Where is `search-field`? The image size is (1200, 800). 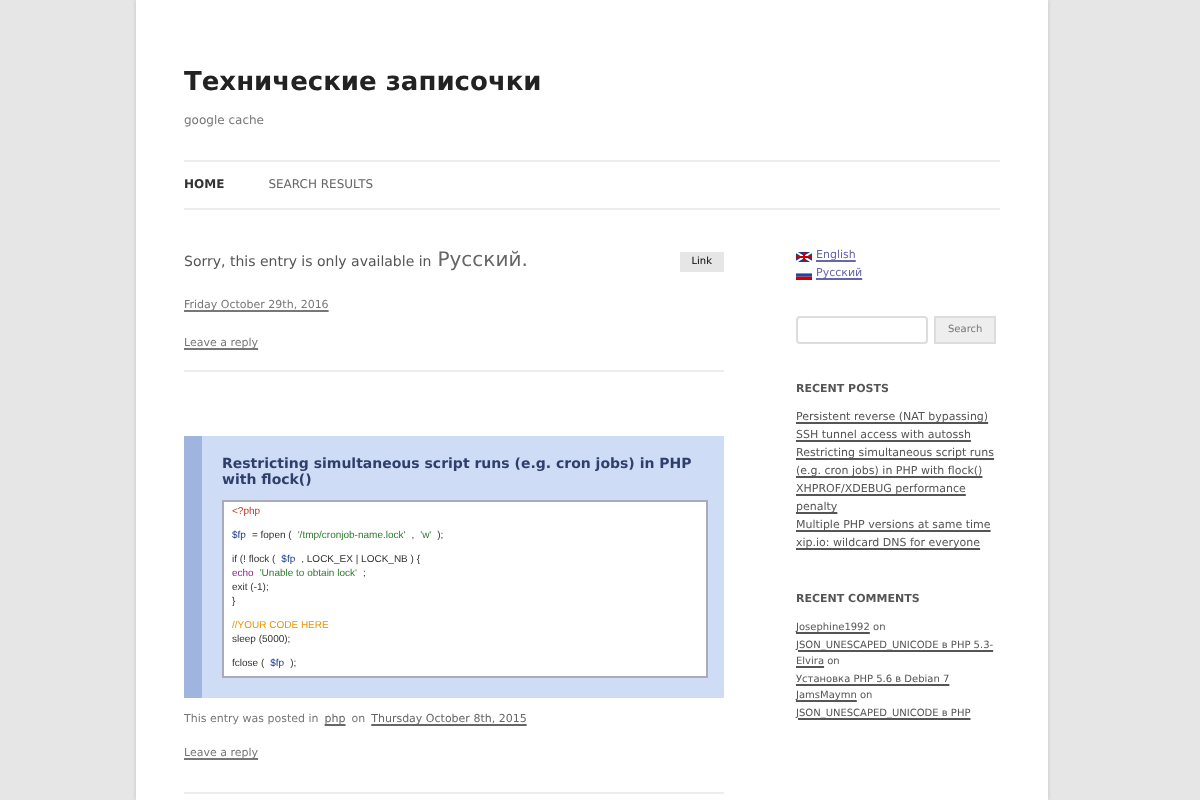
search-field is located at coordinates (862, 330).